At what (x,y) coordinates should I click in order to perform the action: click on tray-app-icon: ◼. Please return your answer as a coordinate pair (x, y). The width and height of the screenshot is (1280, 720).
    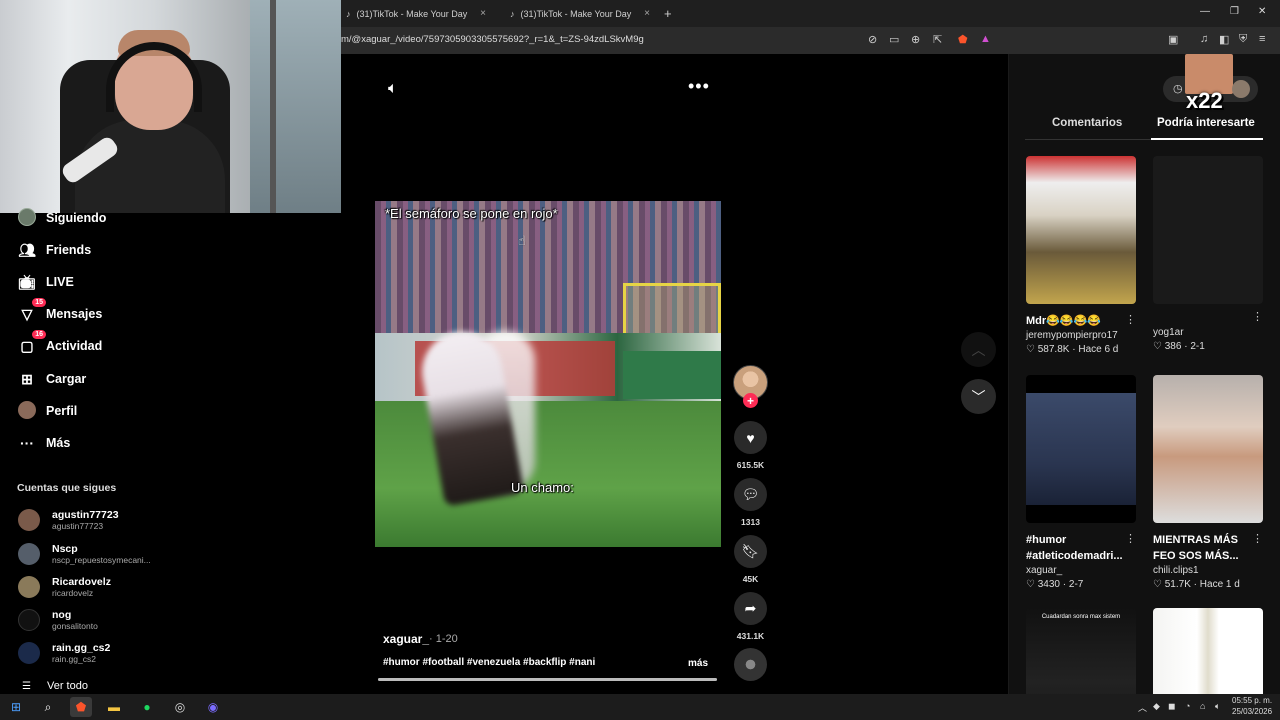
    Looking at the image, I should click on (1171, 706).